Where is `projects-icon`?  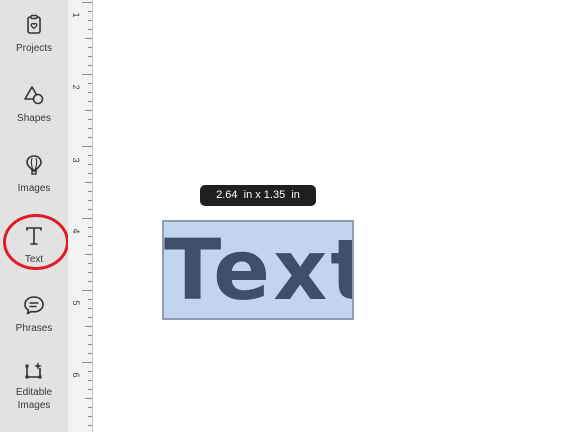 projects-icon is located at coordinates (34, 24).